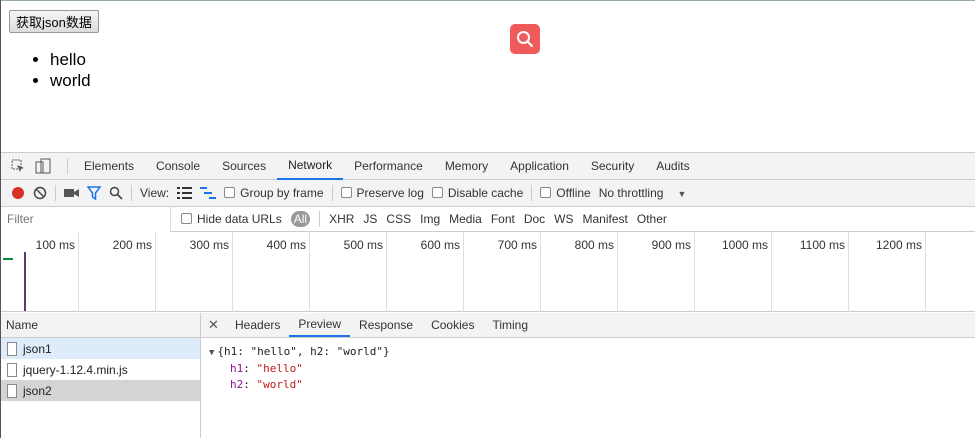 This screenshot has height=438, width=975. I want to click on large-rows-icon, so click(185, 193).